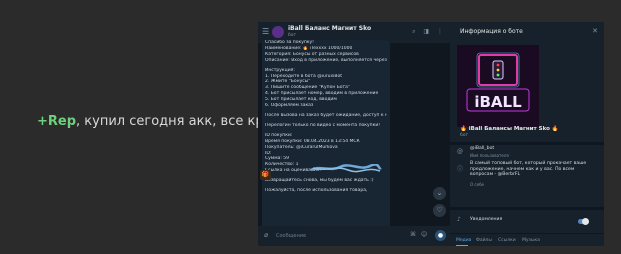  Describe the element at coordinates (509, 129) in the screenshot. I see `bot-name: 🔥 iBall Балансы Магнит Sko 🔥` at that location.